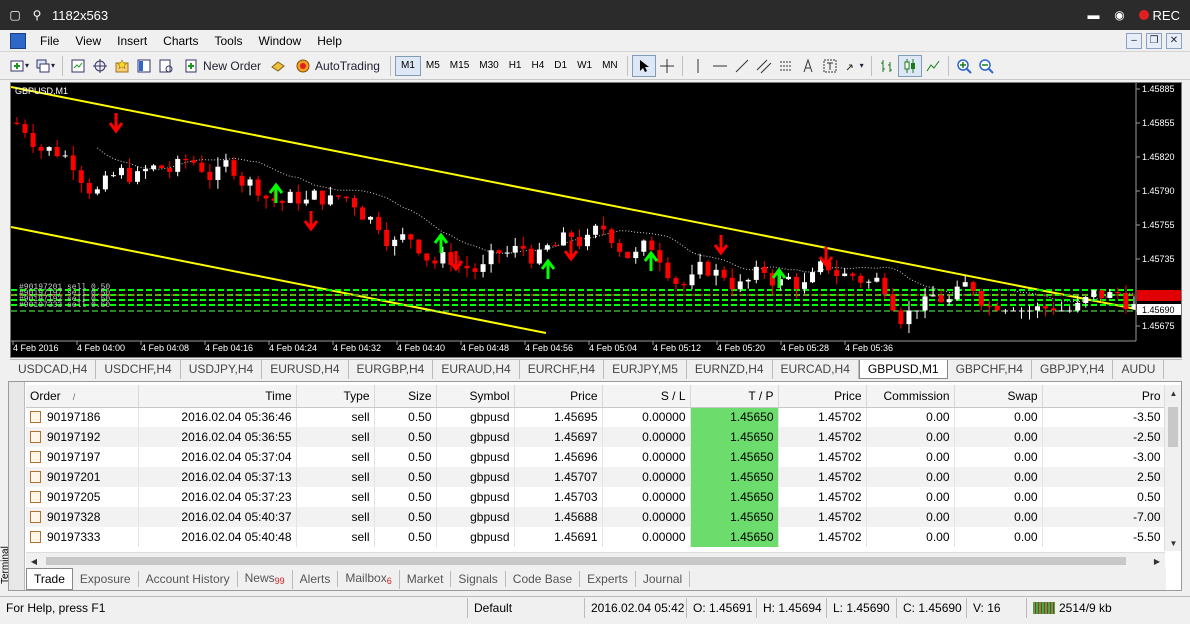 The height and width of the screenshot is (624, 1190). Describe the element at coordinates (222, 66) in the screenshot. I see `new-order-button: New Order` at that location.